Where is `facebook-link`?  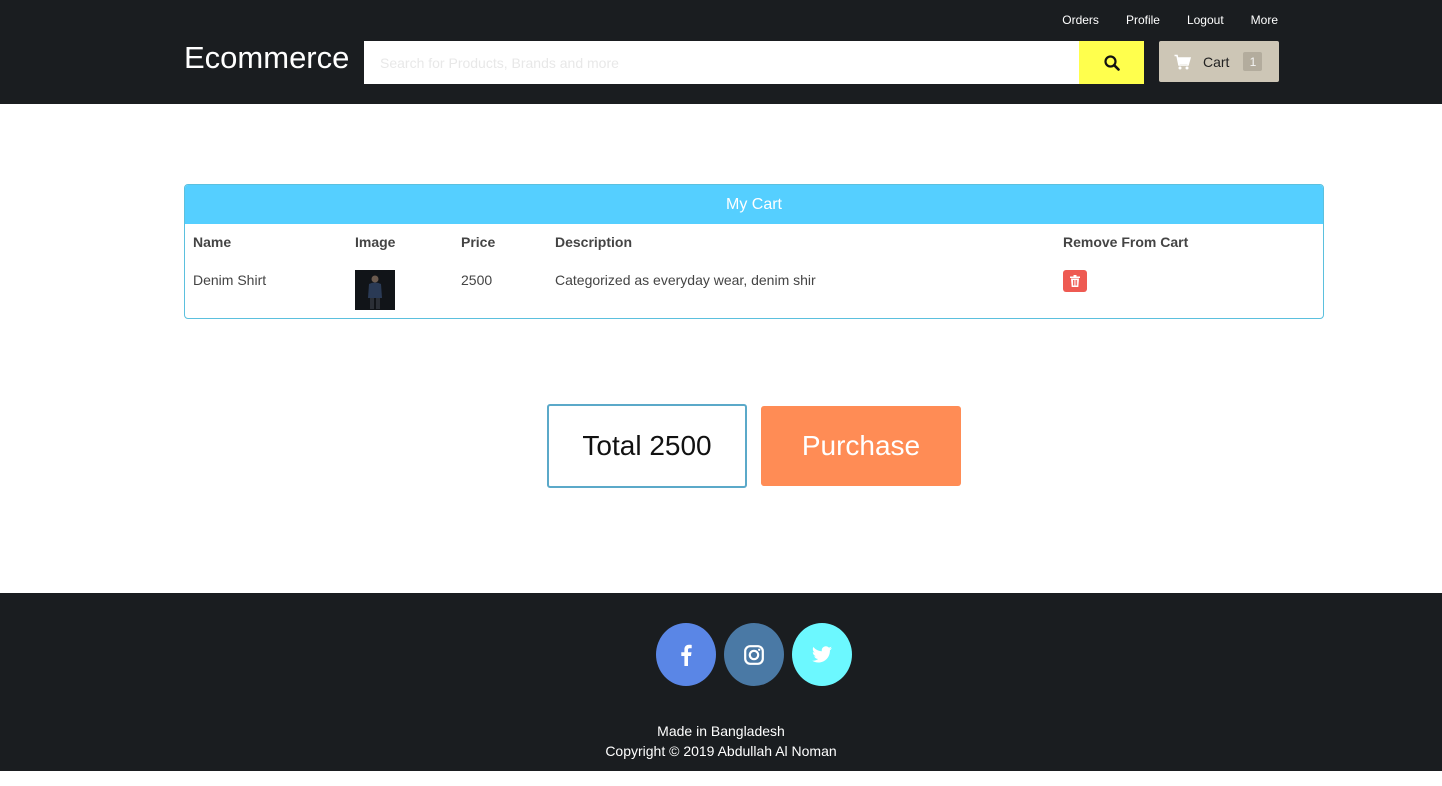 facebook-link is located at coordinates (686, 654).